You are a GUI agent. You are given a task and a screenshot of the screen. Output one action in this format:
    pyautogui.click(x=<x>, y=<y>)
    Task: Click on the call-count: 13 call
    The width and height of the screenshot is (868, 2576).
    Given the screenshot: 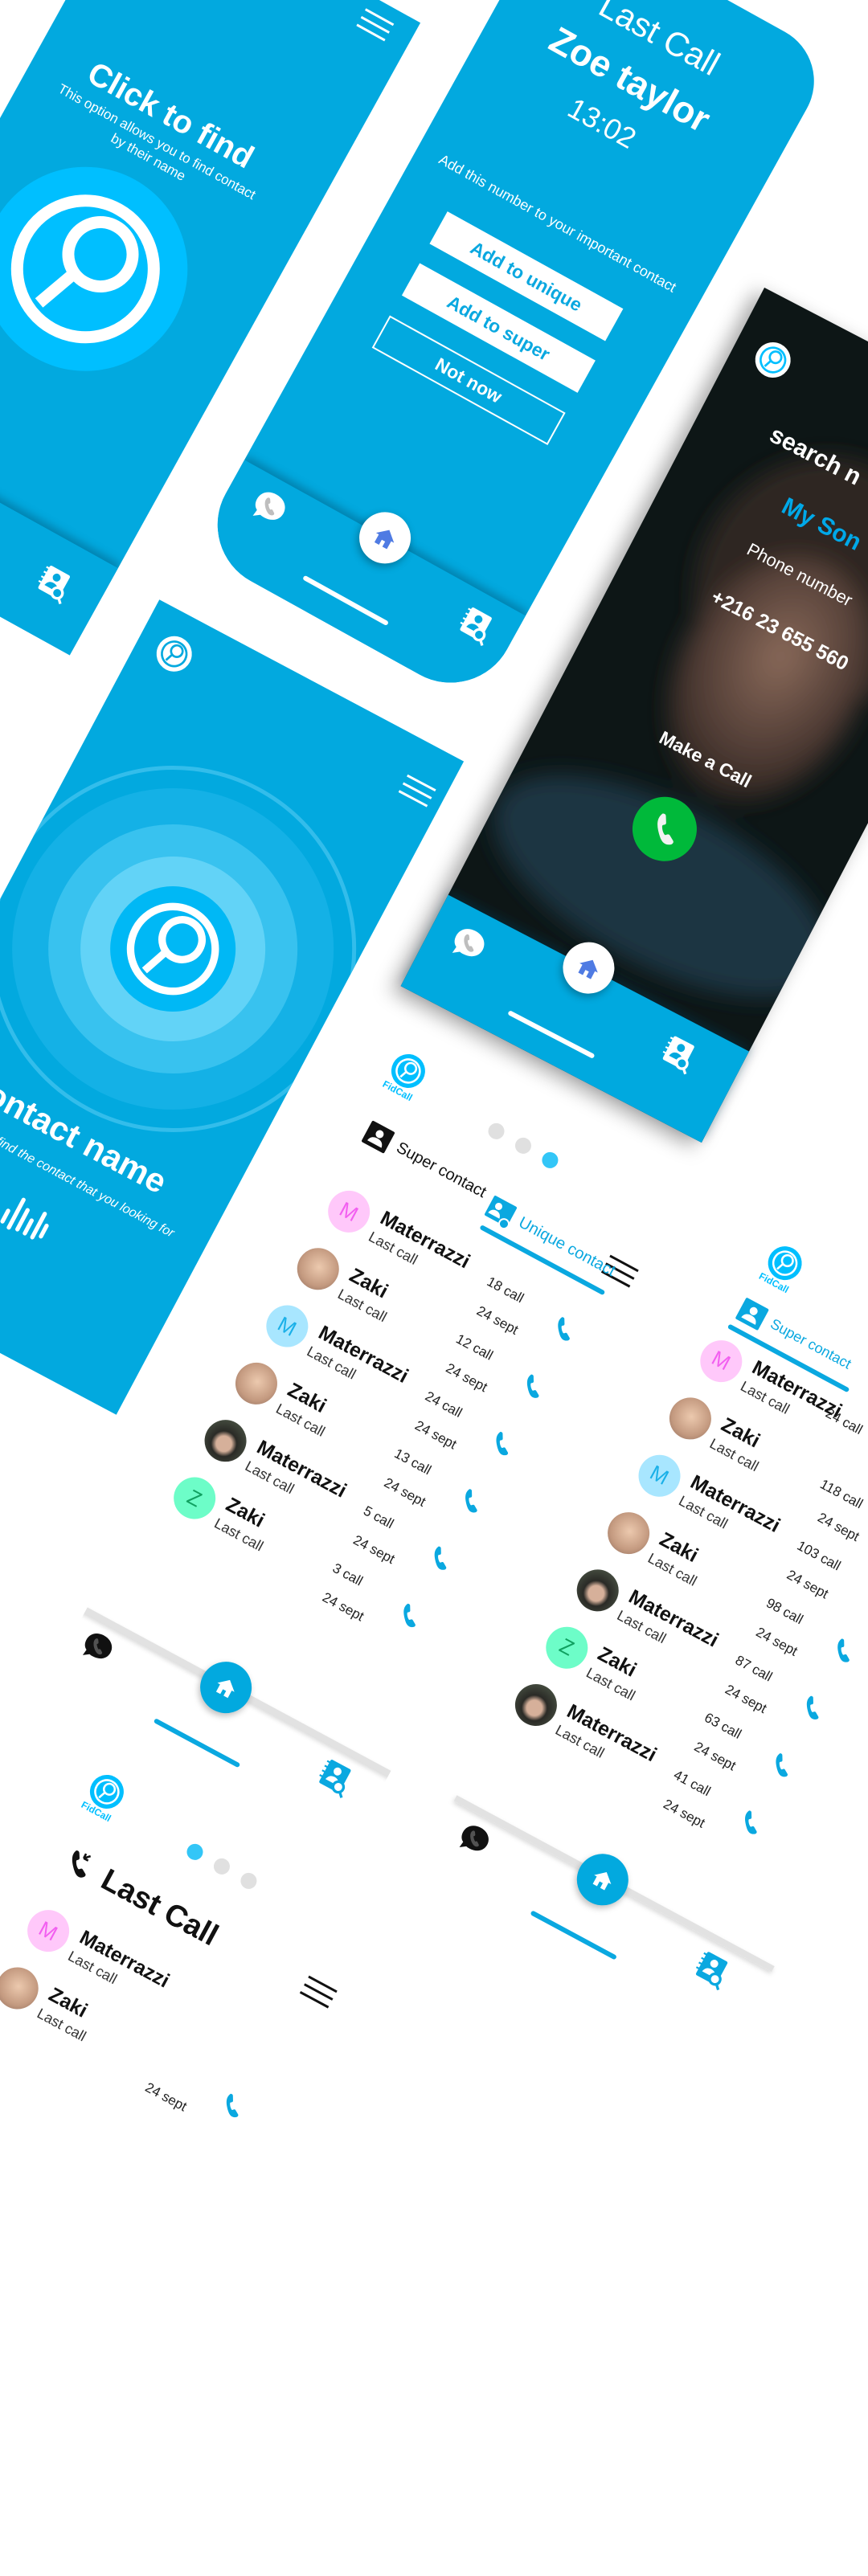 What is the action you would take?
    pyautogui.click(x=412, y=1462)
    